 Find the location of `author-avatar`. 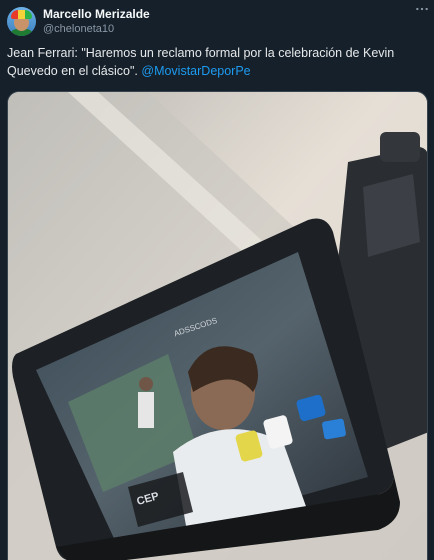

author-avatar is located at coordinates (21, 21).